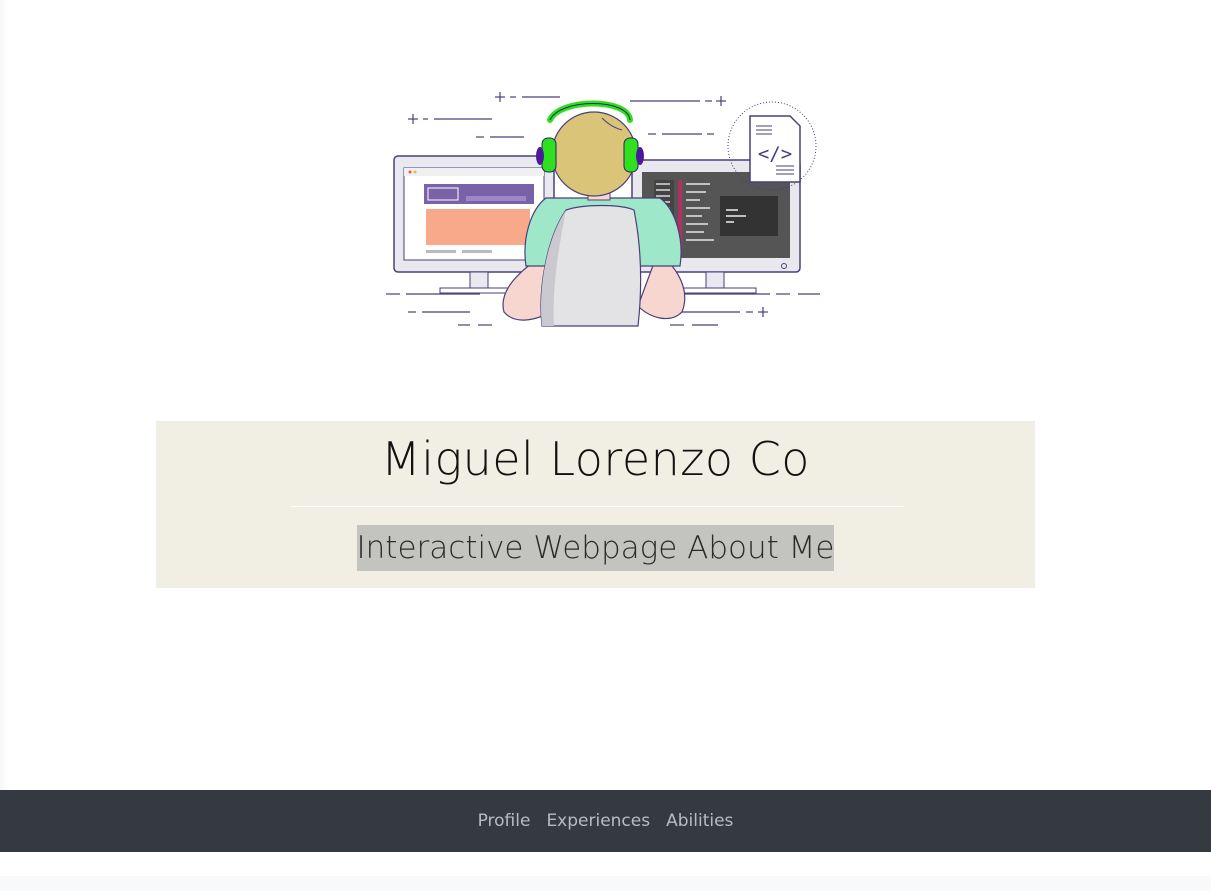 This screenshot has height=891, width=1211. I want to click on nav-link-abilities: Abilities, so click(699, 821).